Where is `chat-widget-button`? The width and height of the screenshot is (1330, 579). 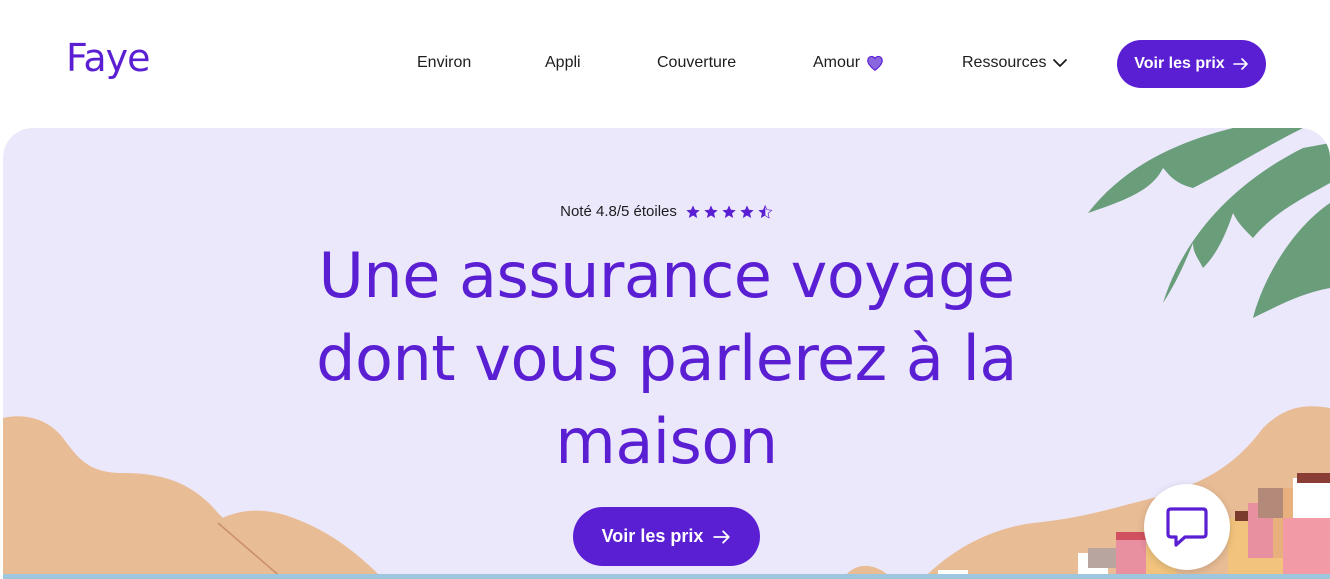
chat-widget-button is located at coordinates (1187, 527).